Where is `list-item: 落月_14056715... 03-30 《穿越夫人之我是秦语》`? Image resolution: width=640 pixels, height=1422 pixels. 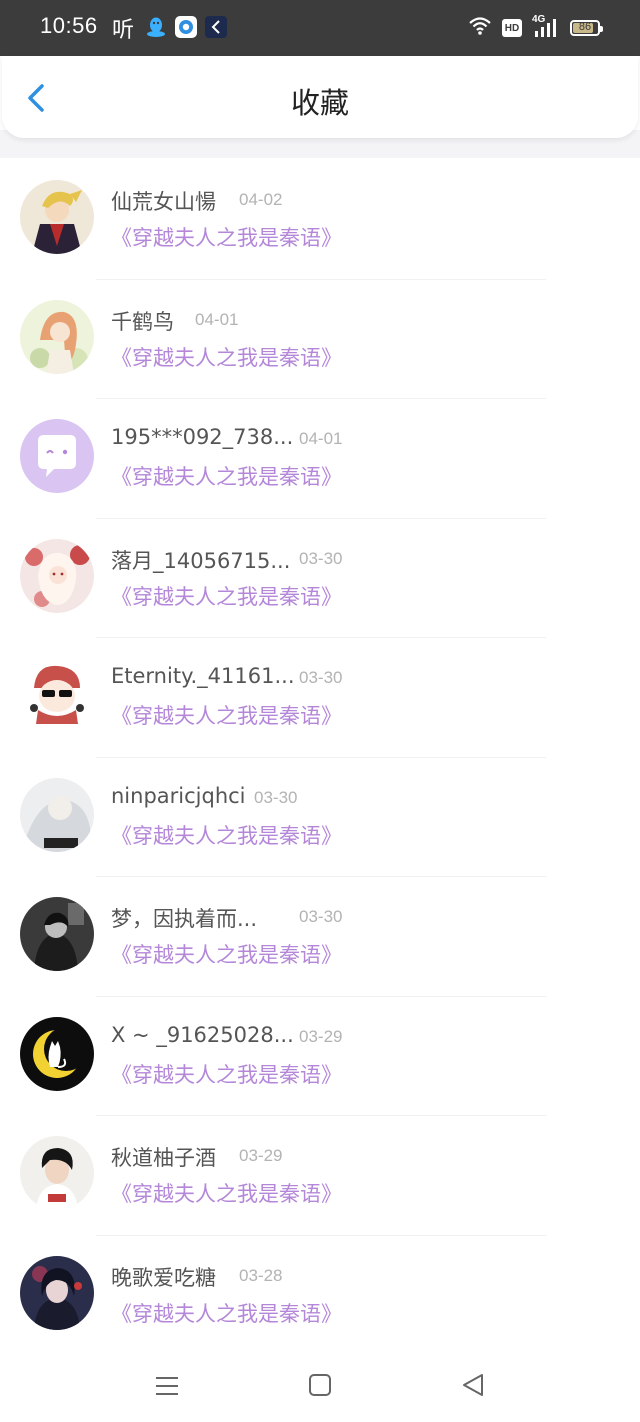 list-item: 落月_14056715... 03-30 《穿越夫人之我是秦语》 is located at coordinates (320, 578).